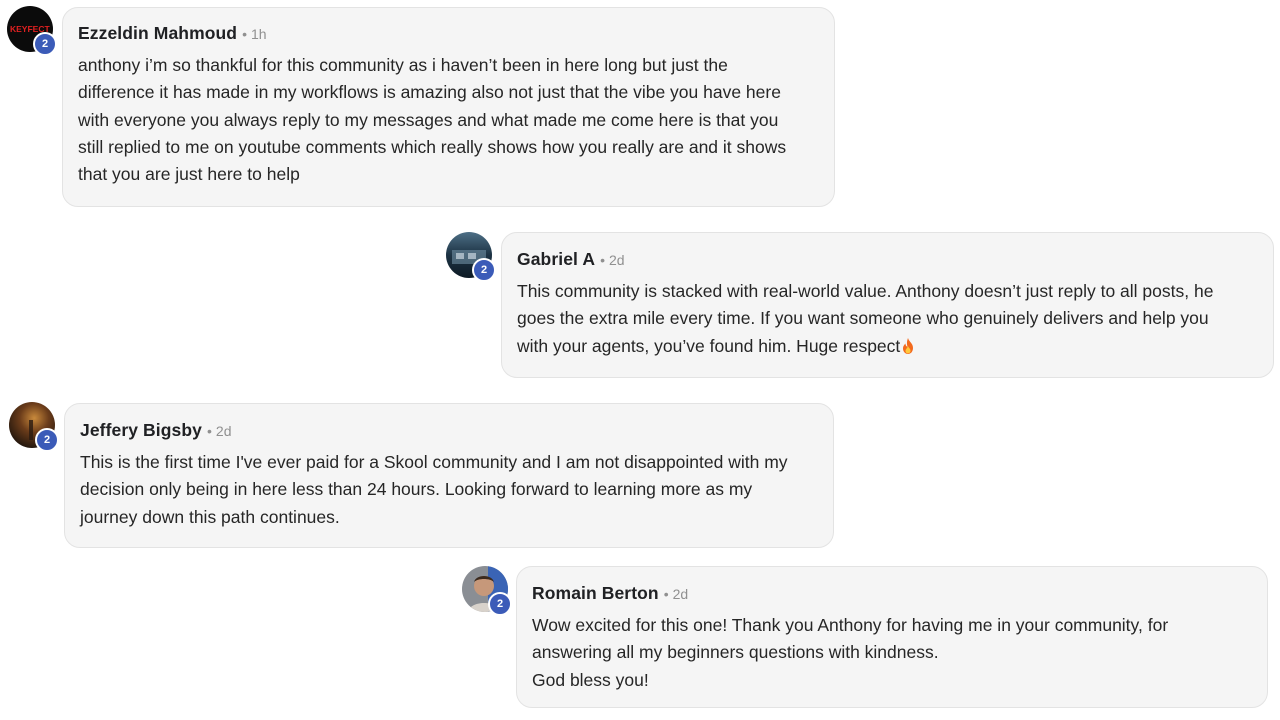  What do you see at coordinates (32, 31) in the screenshot?
I see `avatar: KEYFECT 2` at bounding box center [32, 31].